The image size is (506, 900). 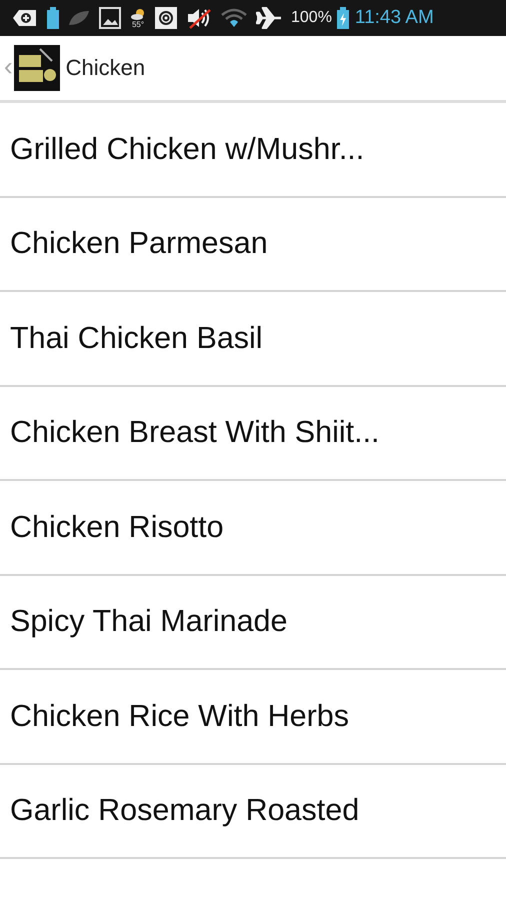 I want to click on airplane-icon, so click(x=269, y=18).